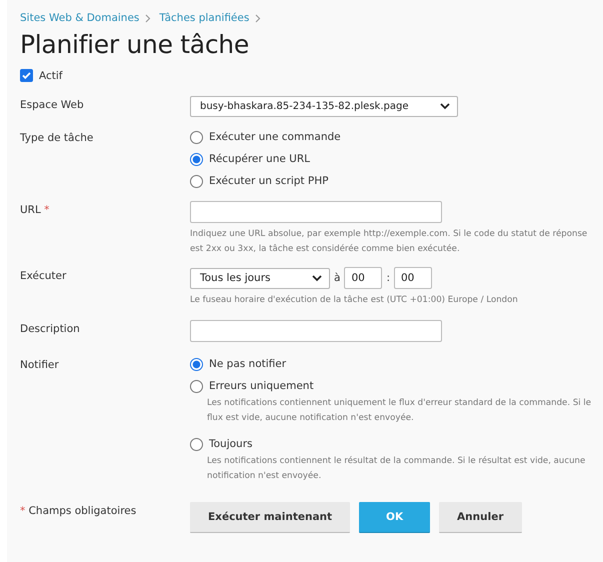  What do you see at coordinates (363, 278) in the screenshot?
I see `hour-input: 00` at bounding box center [363, 278].